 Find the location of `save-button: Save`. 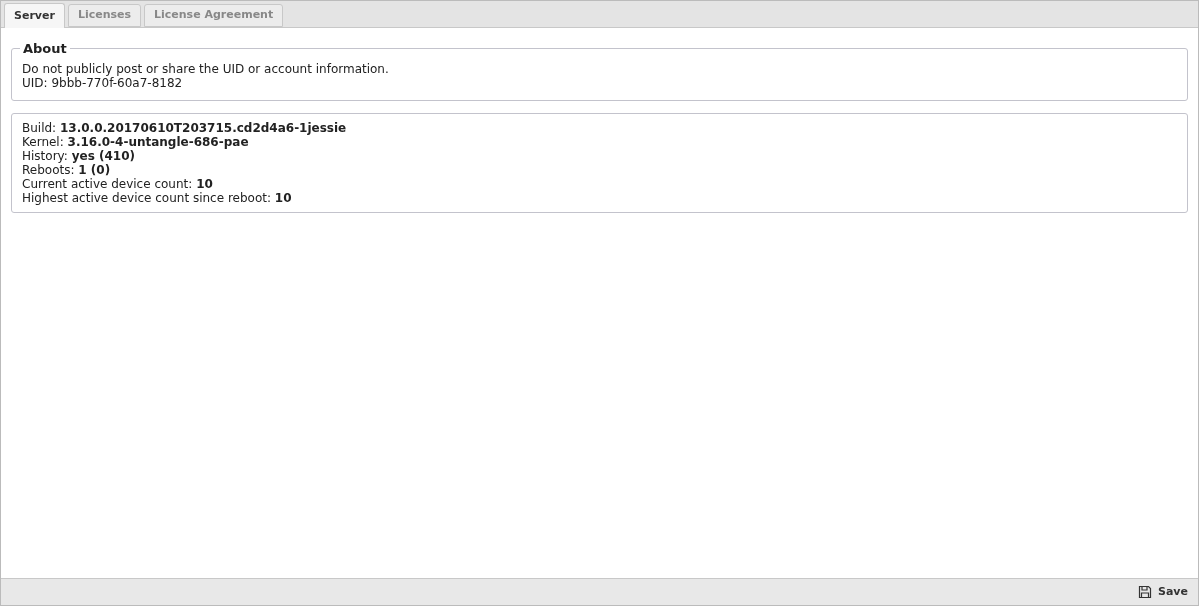

save-button: Save is located at coordinates (1163, 592).